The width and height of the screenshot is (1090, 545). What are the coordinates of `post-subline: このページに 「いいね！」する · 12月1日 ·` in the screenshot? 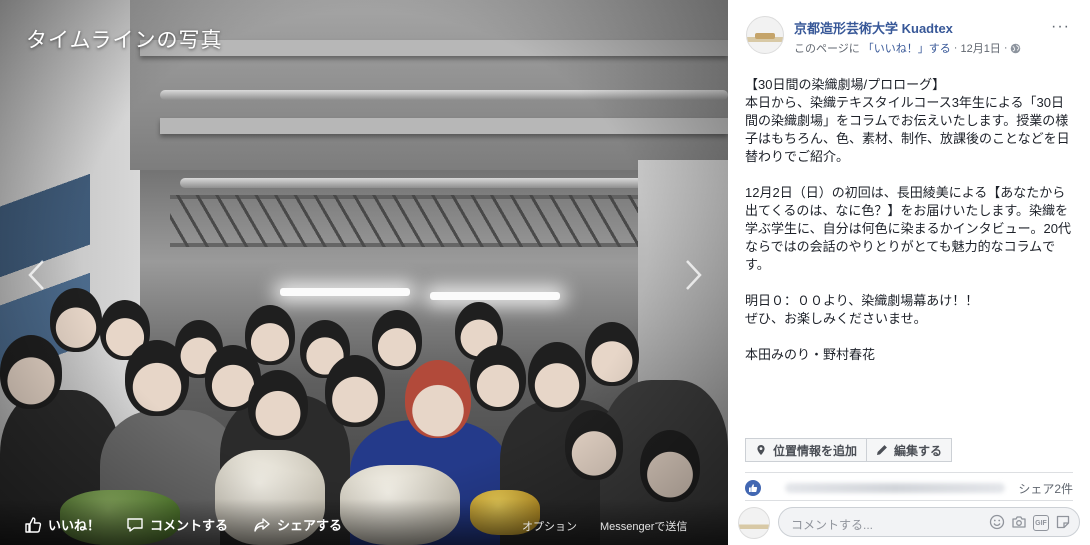 It's located at (907, 48).